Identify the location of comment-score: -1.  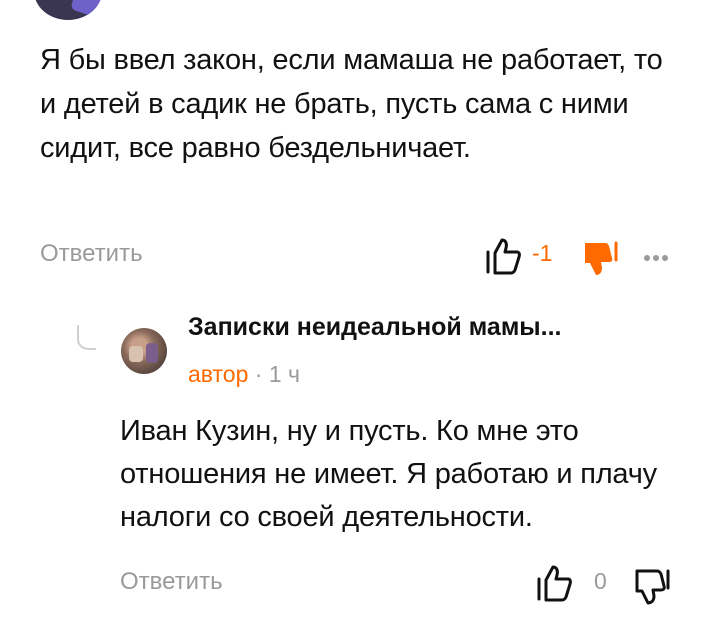
(542, 253).